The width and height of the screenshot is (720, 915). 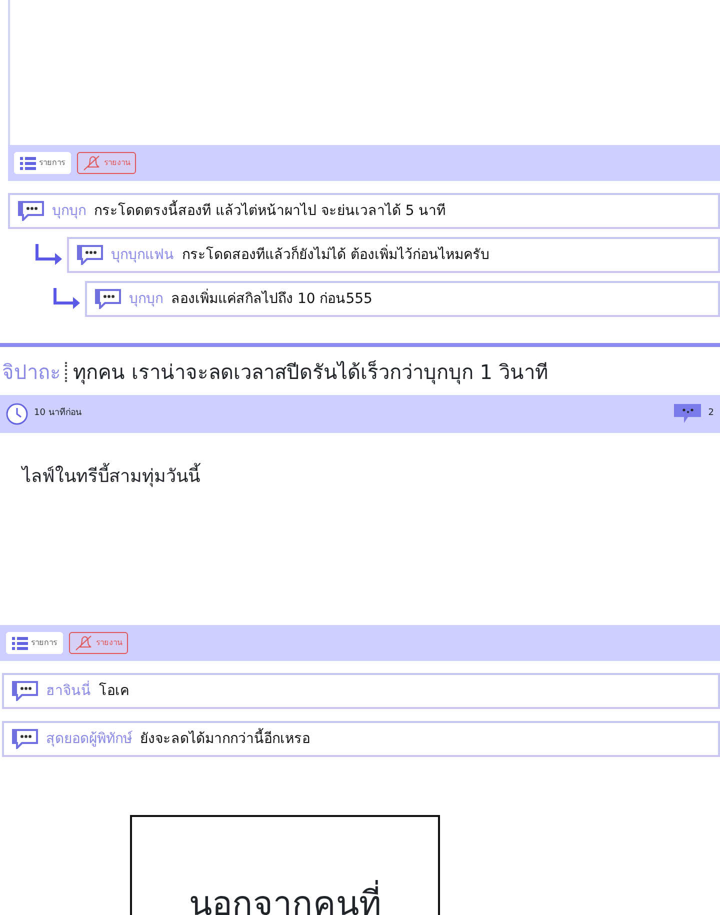 What do you see at coordinates (68, 690) in the screenshot?
I see `comment-author: ฮาจินนี่` at bounding box center [68, 690].